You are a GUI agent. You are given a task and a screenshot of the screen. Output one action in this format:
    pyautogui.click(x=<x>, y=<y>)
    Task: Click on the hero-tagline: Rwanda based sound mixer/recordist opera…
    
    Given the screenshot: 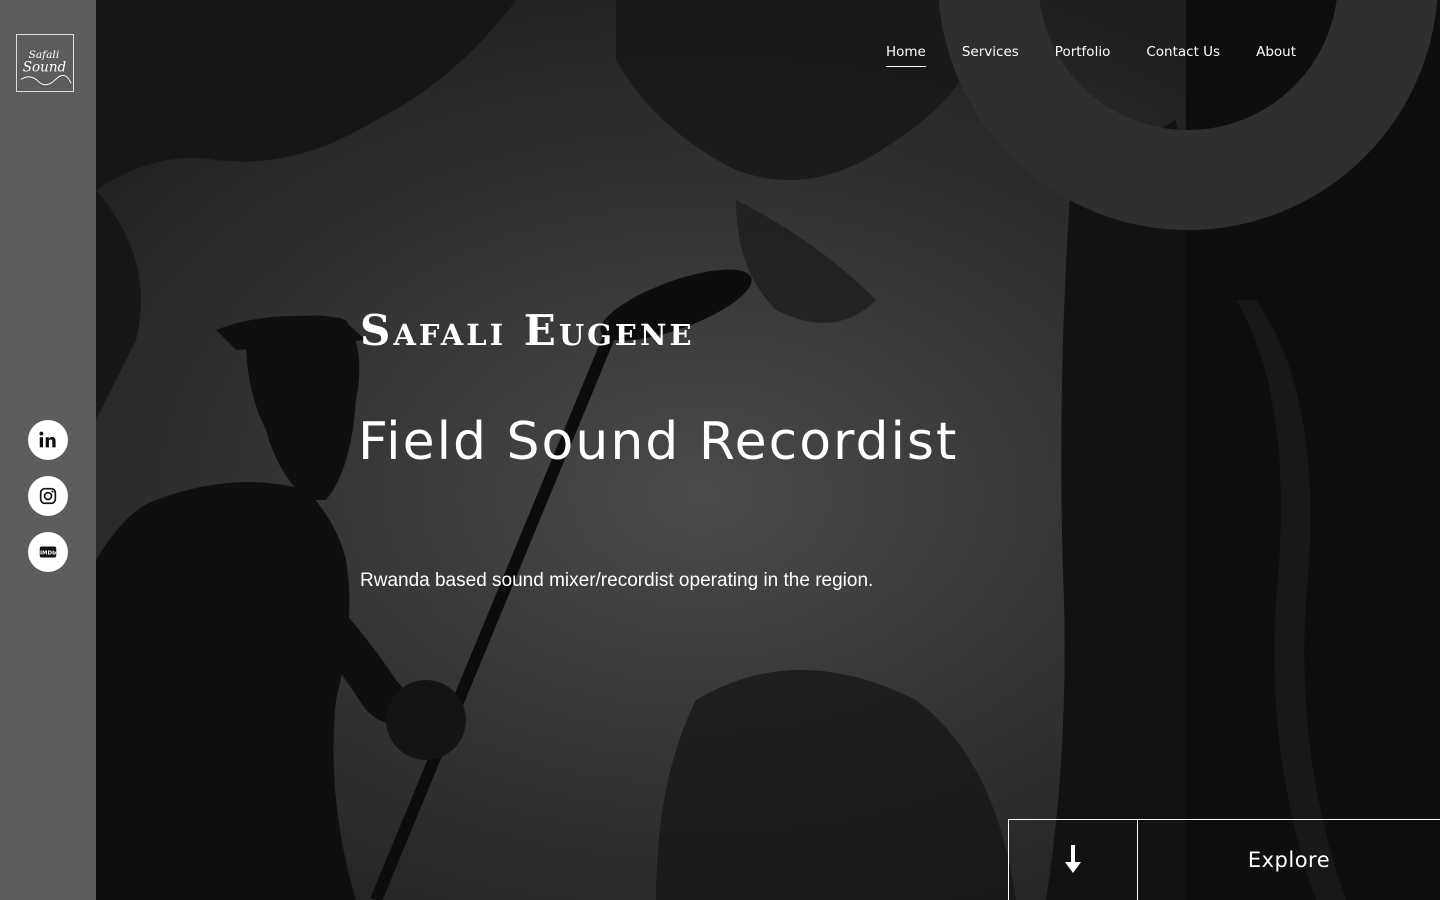 What is the action you would take?
    pyautogui.click(x=617, y=580)
    